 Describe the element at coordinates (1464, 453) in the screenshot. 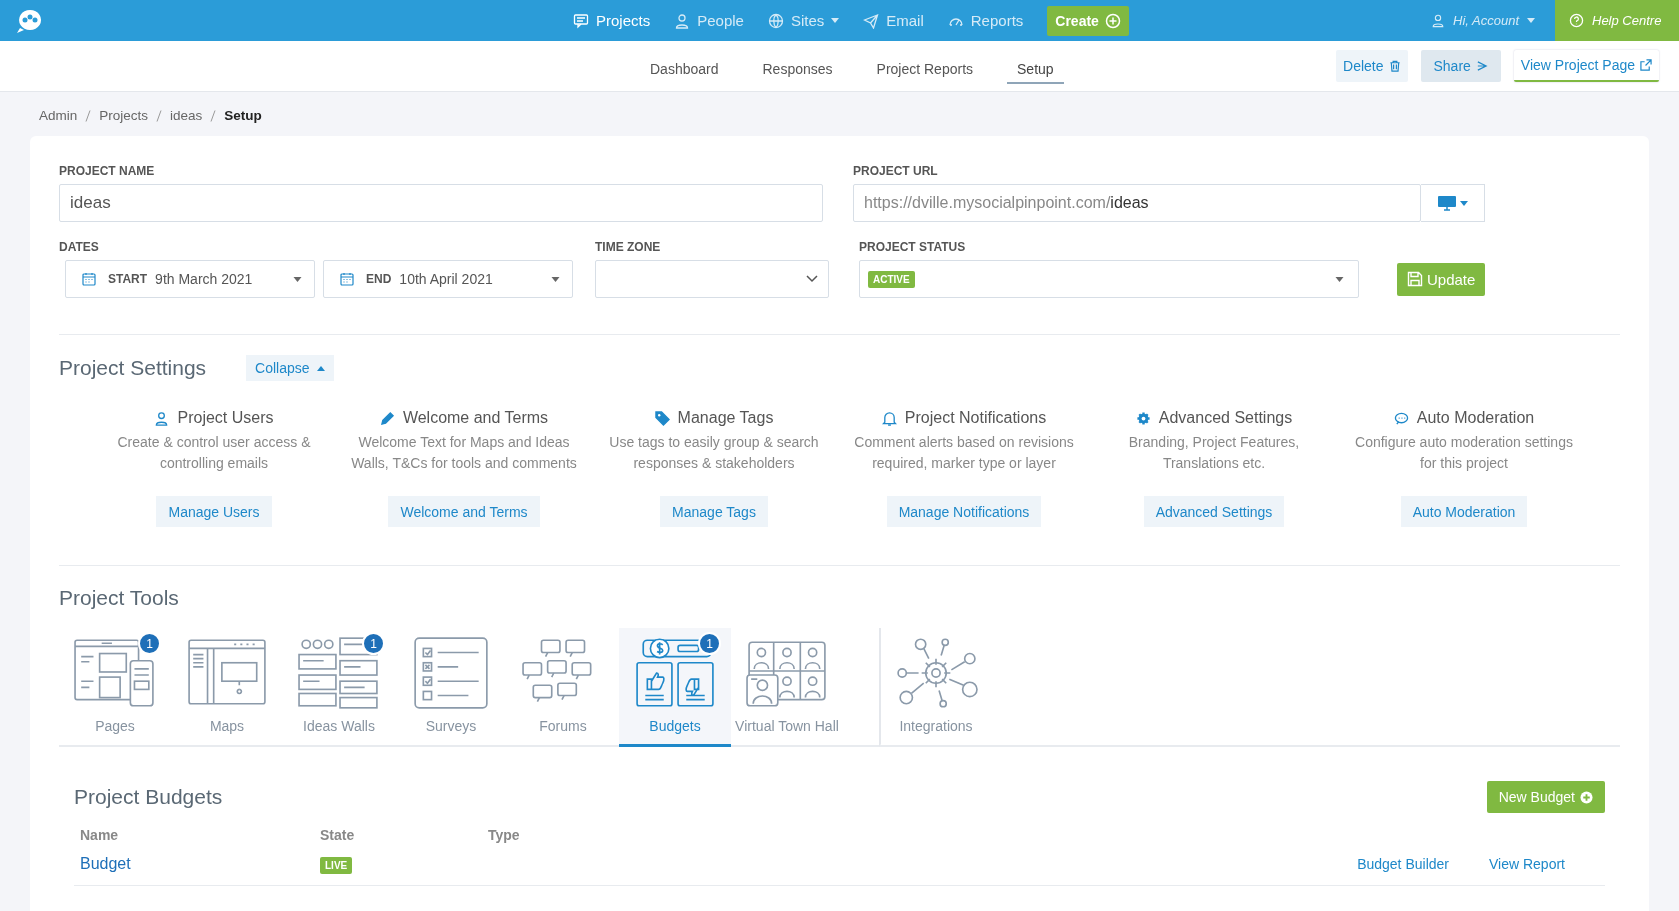

I see `setting-description: Configure auto moderation settings for this project` at that location.